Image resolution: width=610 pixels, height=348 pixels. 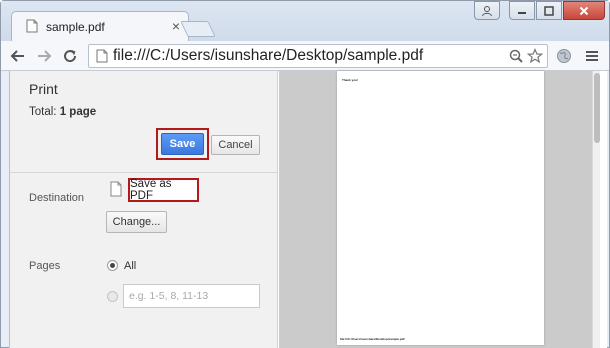 What do you see at coordinates (592, 56) in the screenshot?
I see `menu-icon` at bounding box center [592, 56].